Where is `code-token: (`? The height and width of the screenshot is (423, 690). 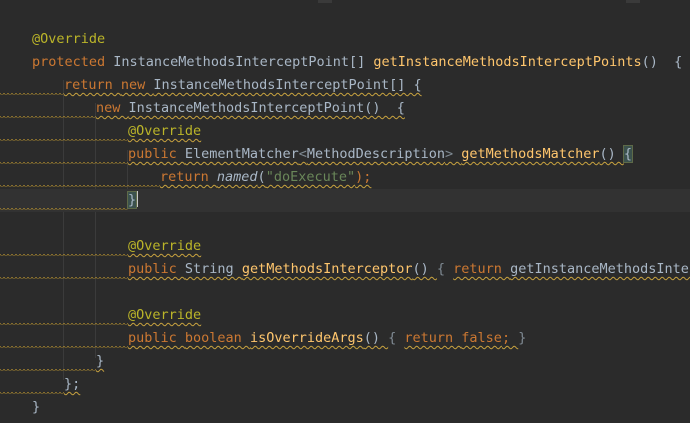
code-token: ( is located at coordinates (261, 177).